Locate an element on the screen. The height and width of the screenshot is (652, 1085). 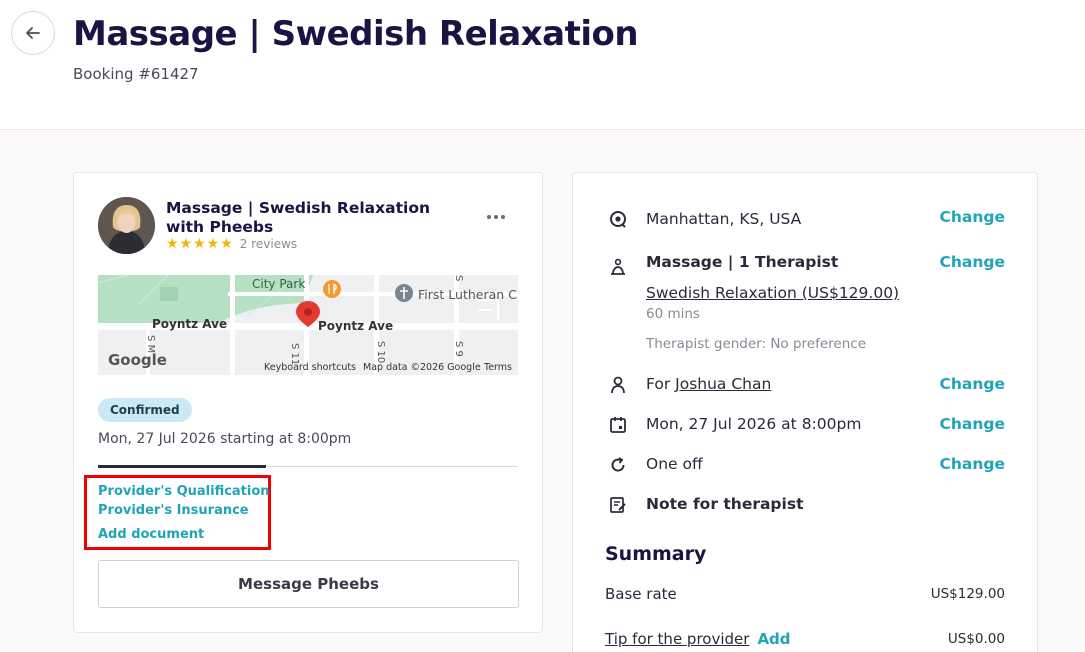
more-dots-icon is located at coordinates (489, 217).